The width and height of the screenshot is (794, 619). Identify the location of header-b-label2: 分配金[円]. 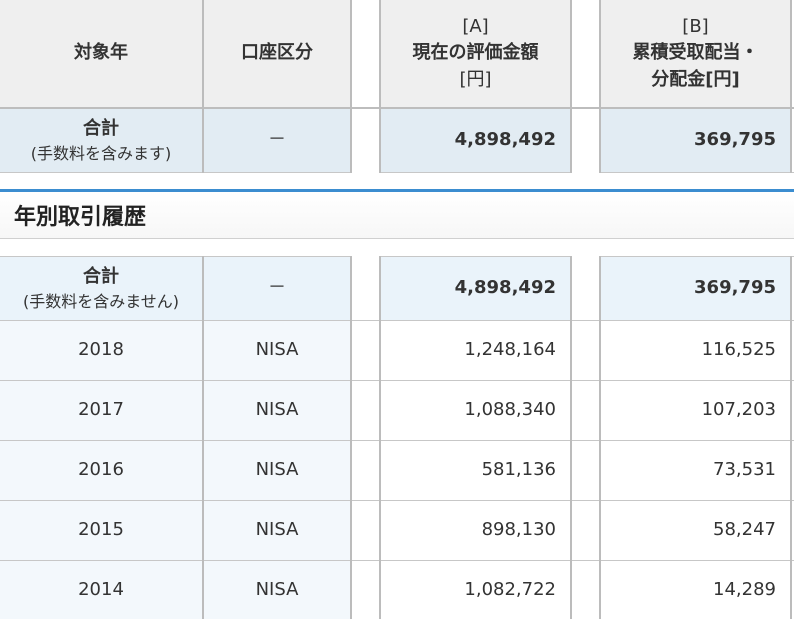
(695, 79).